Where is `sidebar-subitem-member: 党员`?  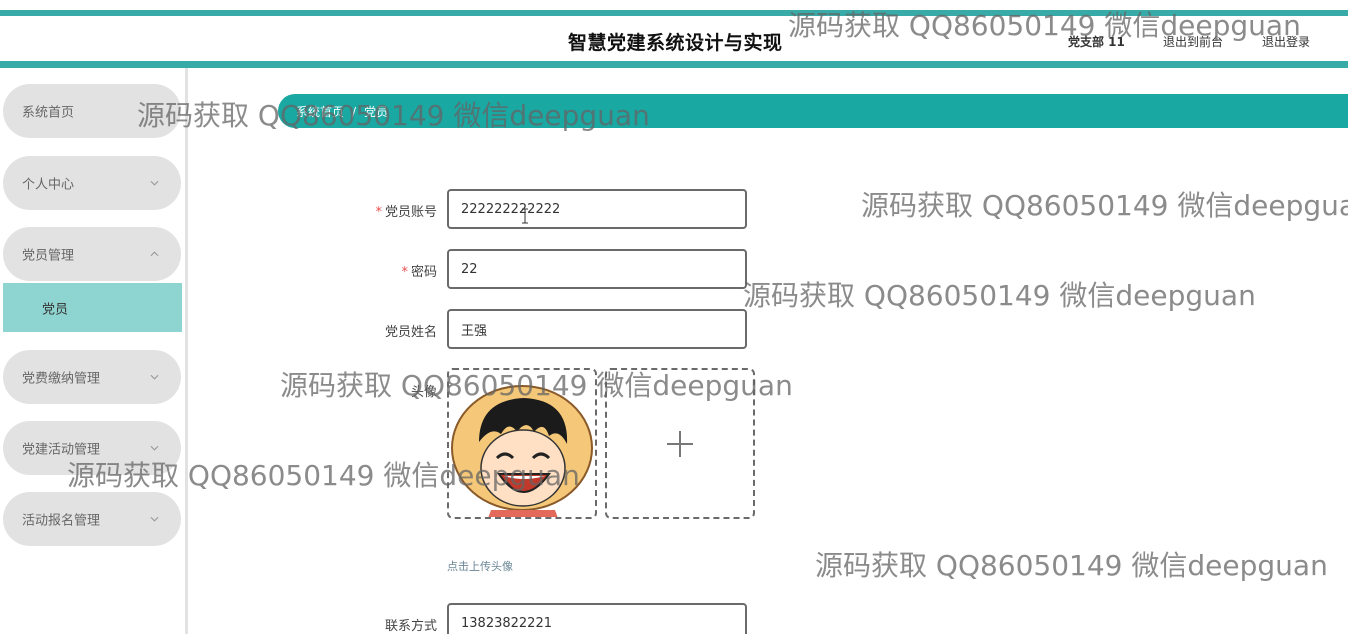
sidebar-subitem-member: 党员 is located at coordinates (92, 307).